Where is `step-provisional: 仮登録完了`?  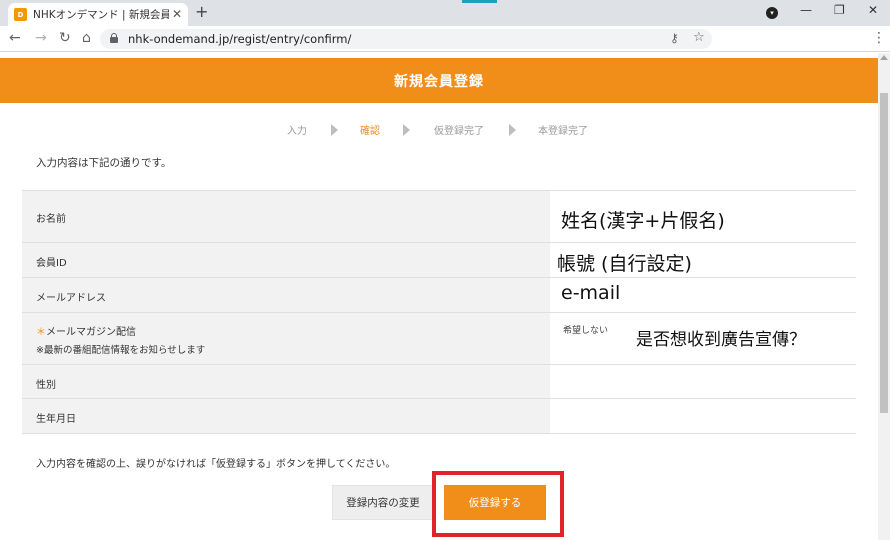 step-provisional: 仮登録完了 is located at coordinates (459, 131).